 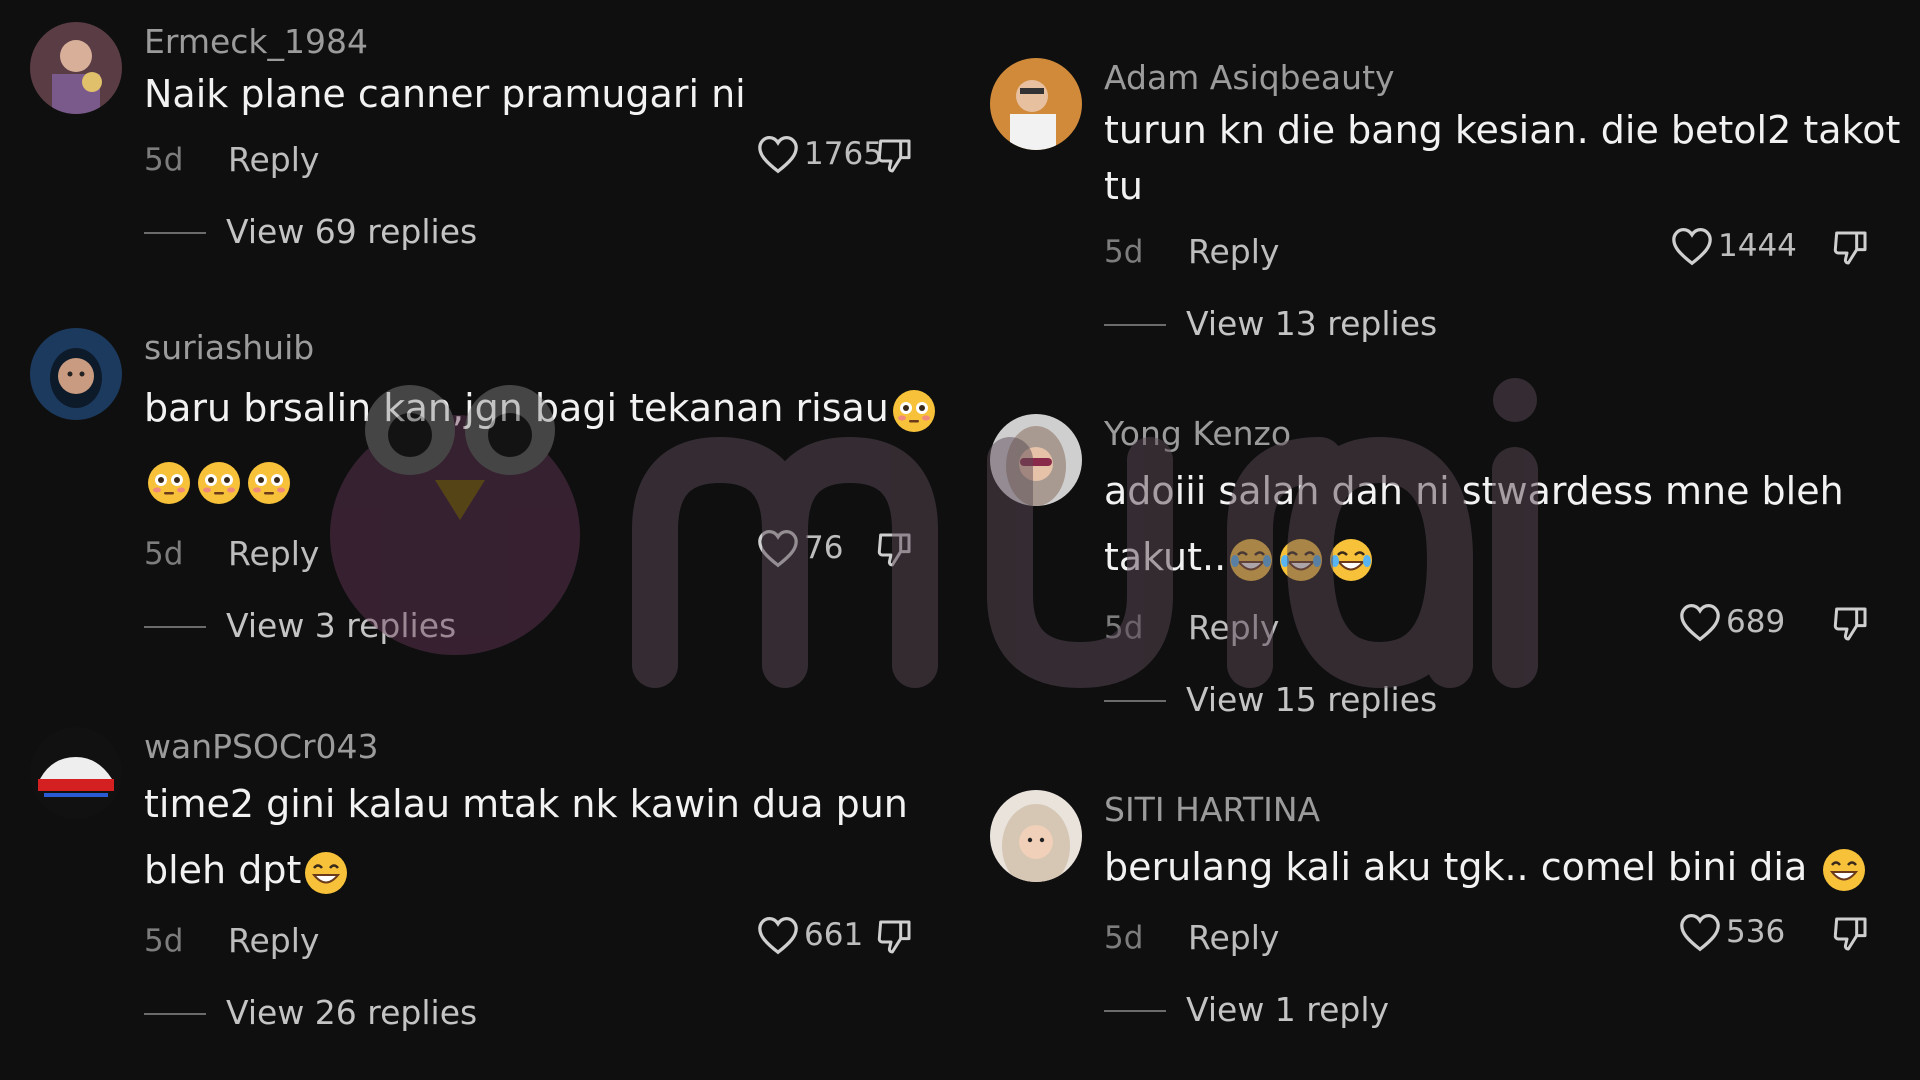 I want to click on view-replies-button: View 3 replies, so click(x=547, y=626).